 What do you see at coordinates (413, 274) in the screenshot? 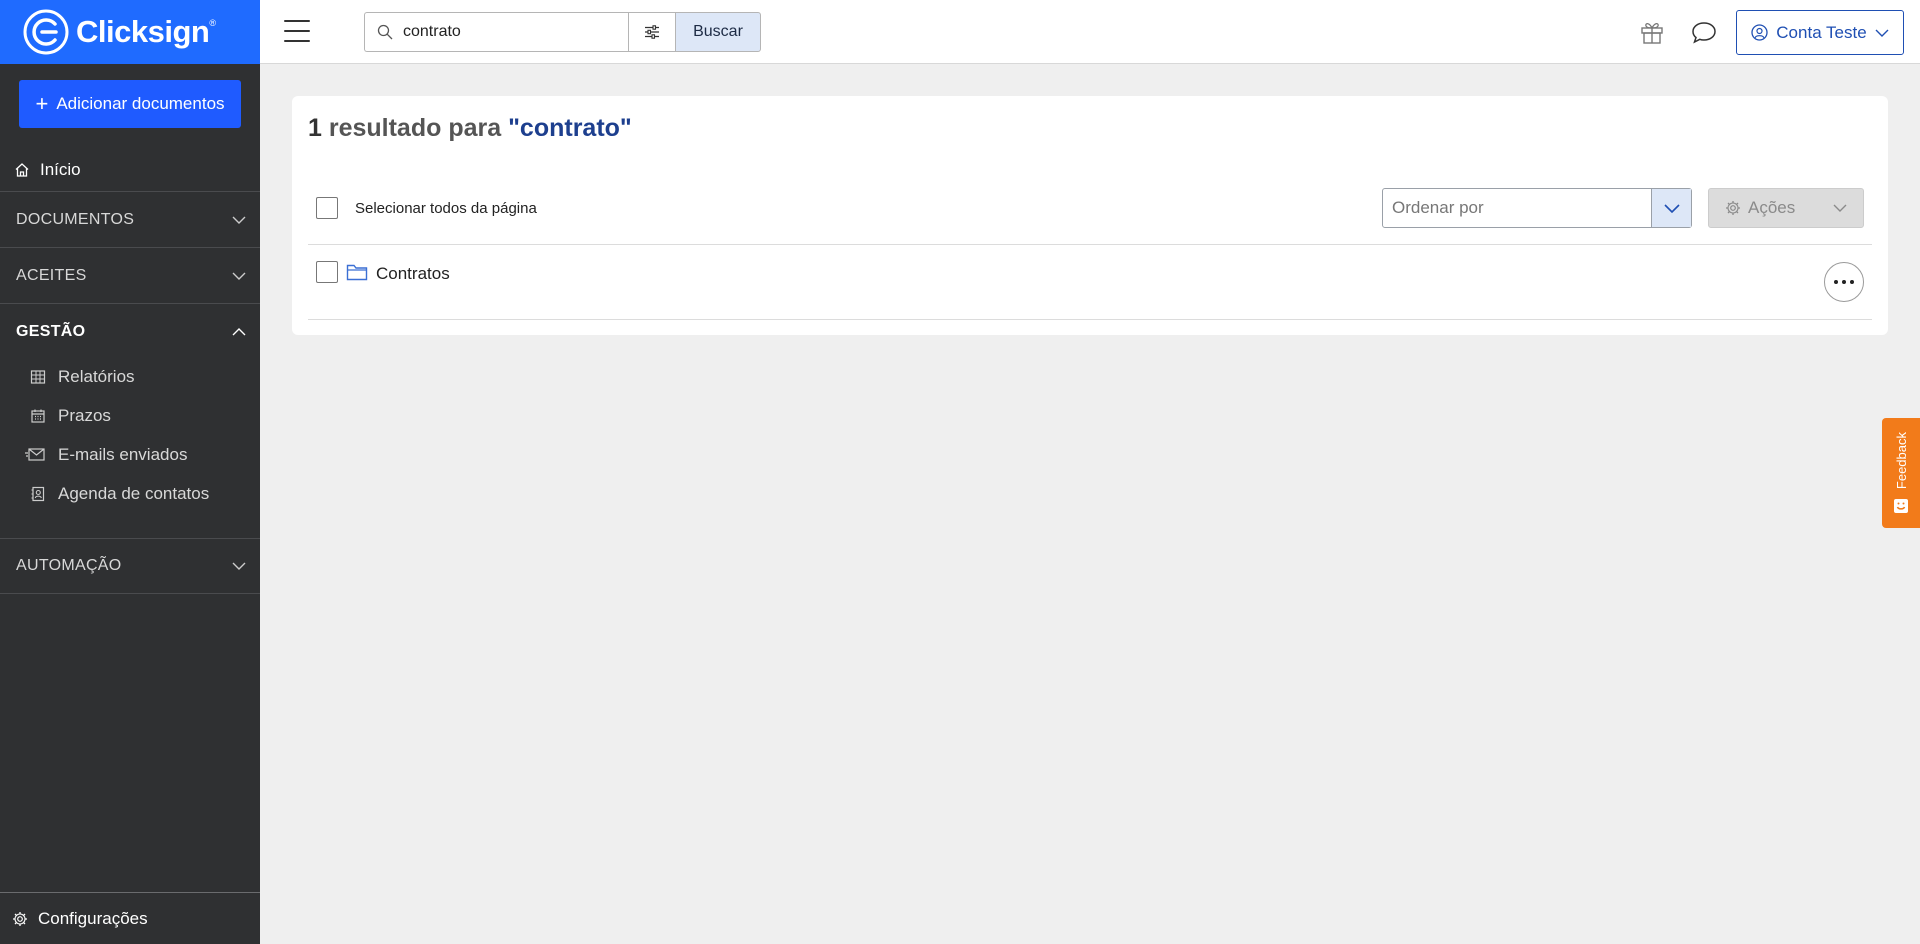
I see `row-name: Contratos` at bounding box center [413, 274].